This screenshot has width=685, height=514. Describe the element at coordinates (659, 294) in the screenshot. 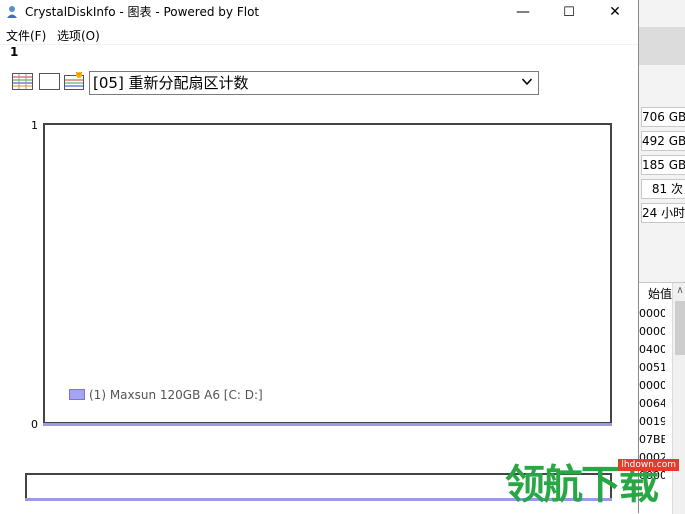

I see `bg-table-header: 始值` at that location.